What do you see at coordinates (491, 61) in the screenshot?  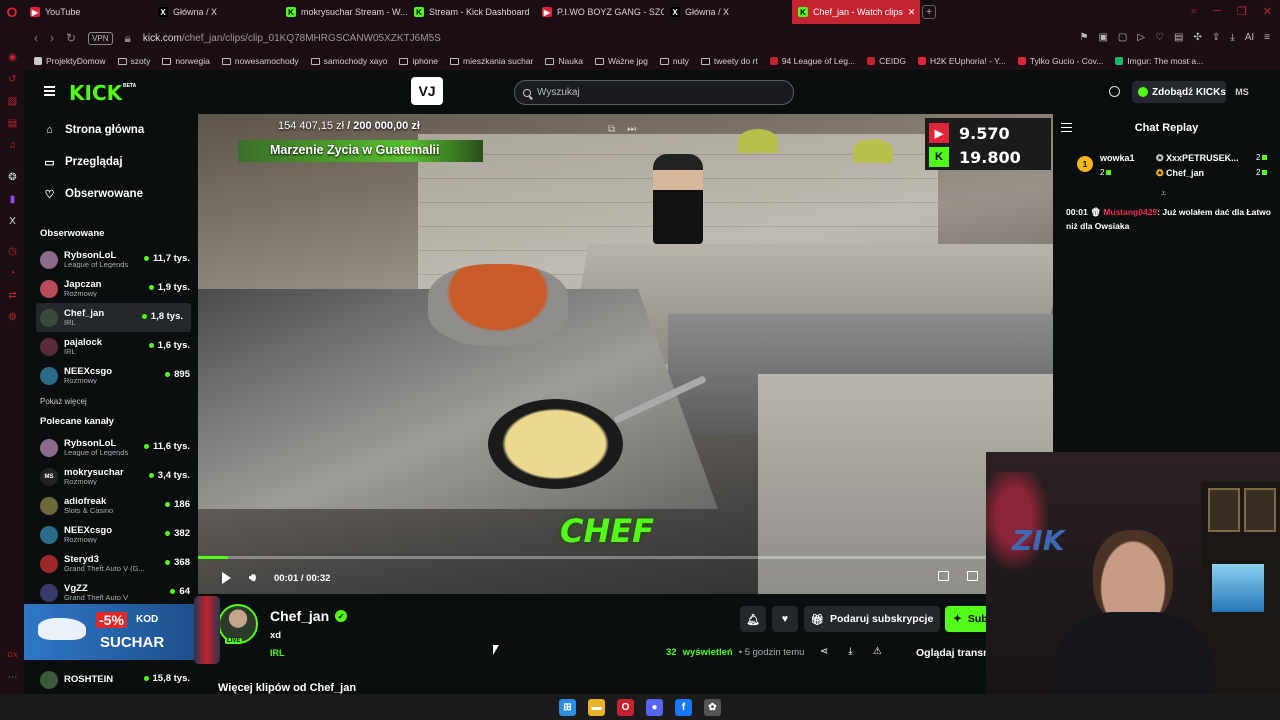 I see `bookmark-item: mieszkania suchar` at bounding box center [491, 61].